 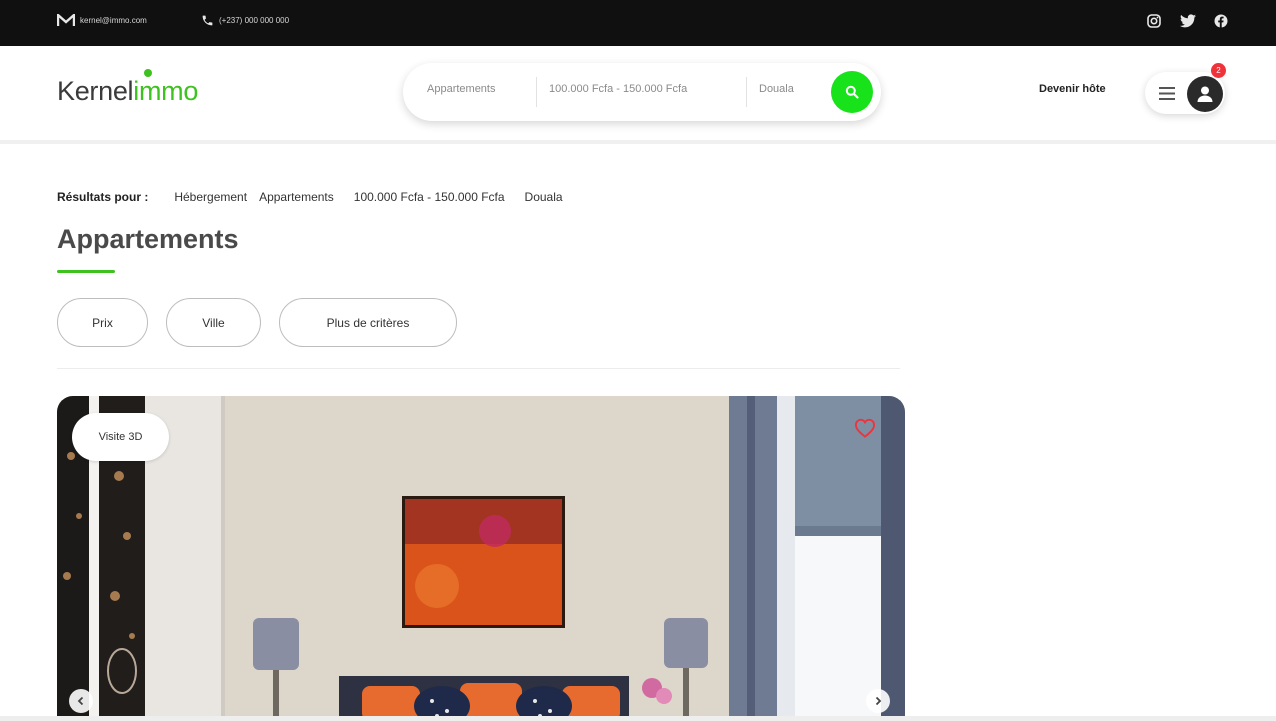 I want to click on chevron-left-icon, so click(x=80, y=701).